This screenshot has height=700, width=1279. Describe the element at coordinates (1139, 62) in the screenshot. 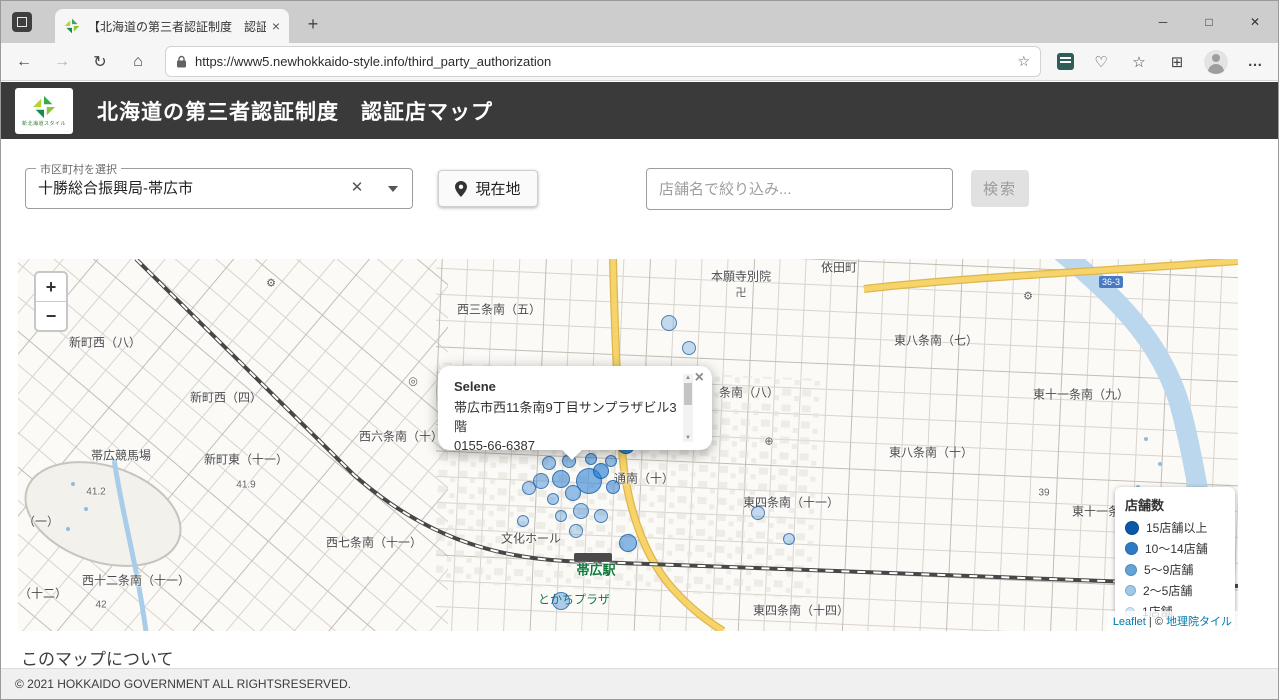

I see `favorites-icon: ☆` at that location.